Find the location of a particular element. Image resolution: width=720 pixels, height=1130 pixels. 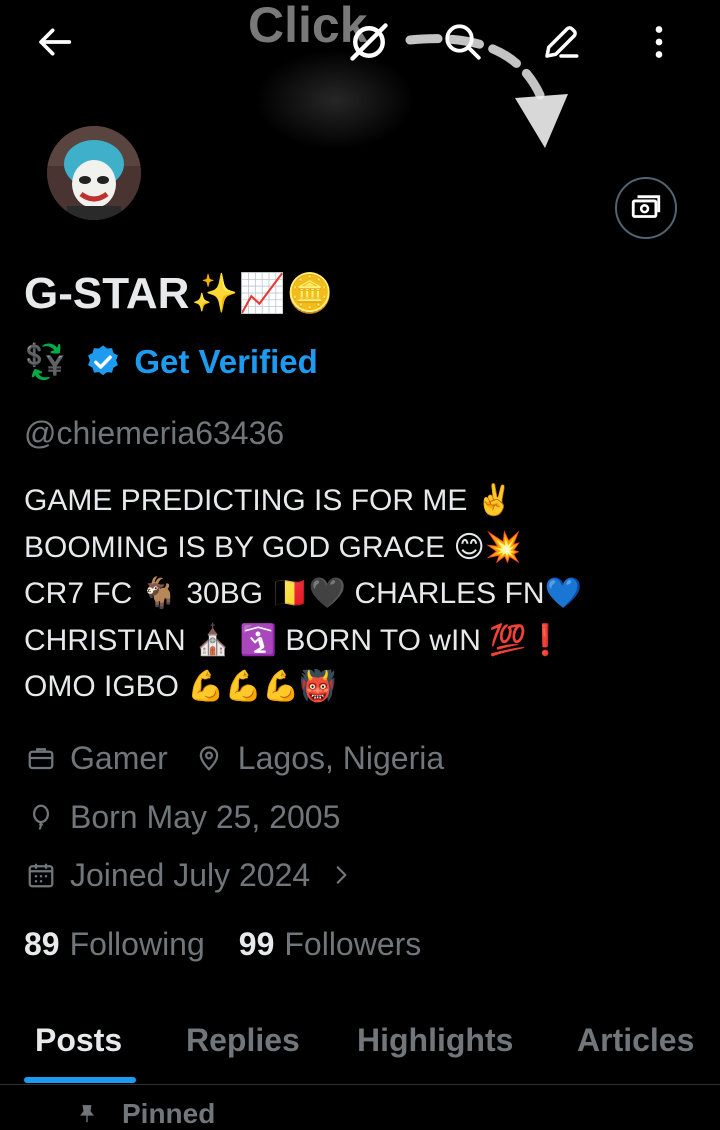

profile-handle: @chiemeria63436 is located at coordinates (154, 433).